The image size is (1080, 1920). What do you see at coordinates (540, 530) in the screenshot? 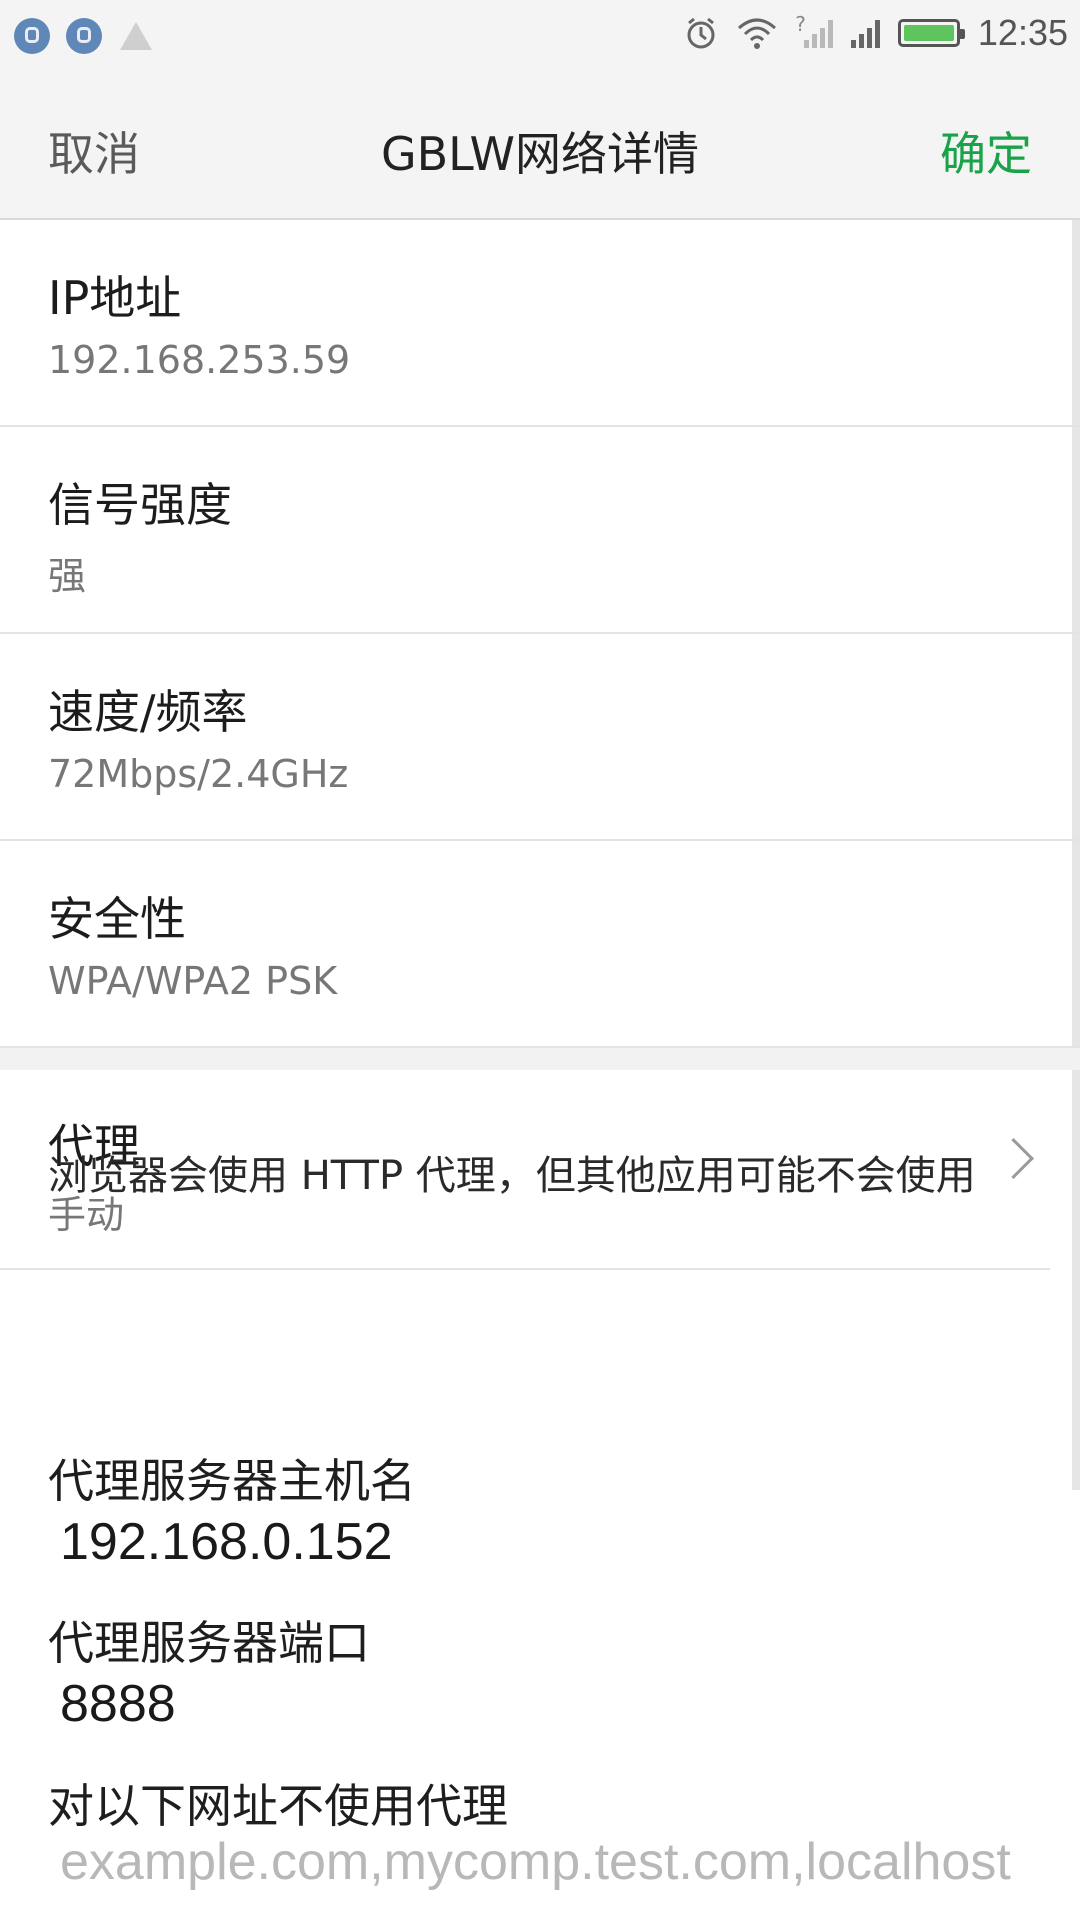
I see `detail-signal-strength: 信号强度 强` at bounding box center [540, 530].